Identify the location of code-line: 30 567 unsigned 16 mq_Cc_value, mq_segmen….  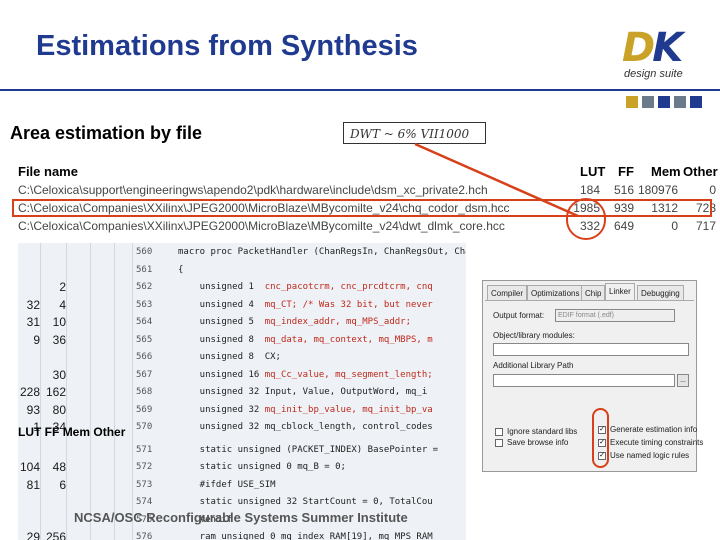
(242, 375).